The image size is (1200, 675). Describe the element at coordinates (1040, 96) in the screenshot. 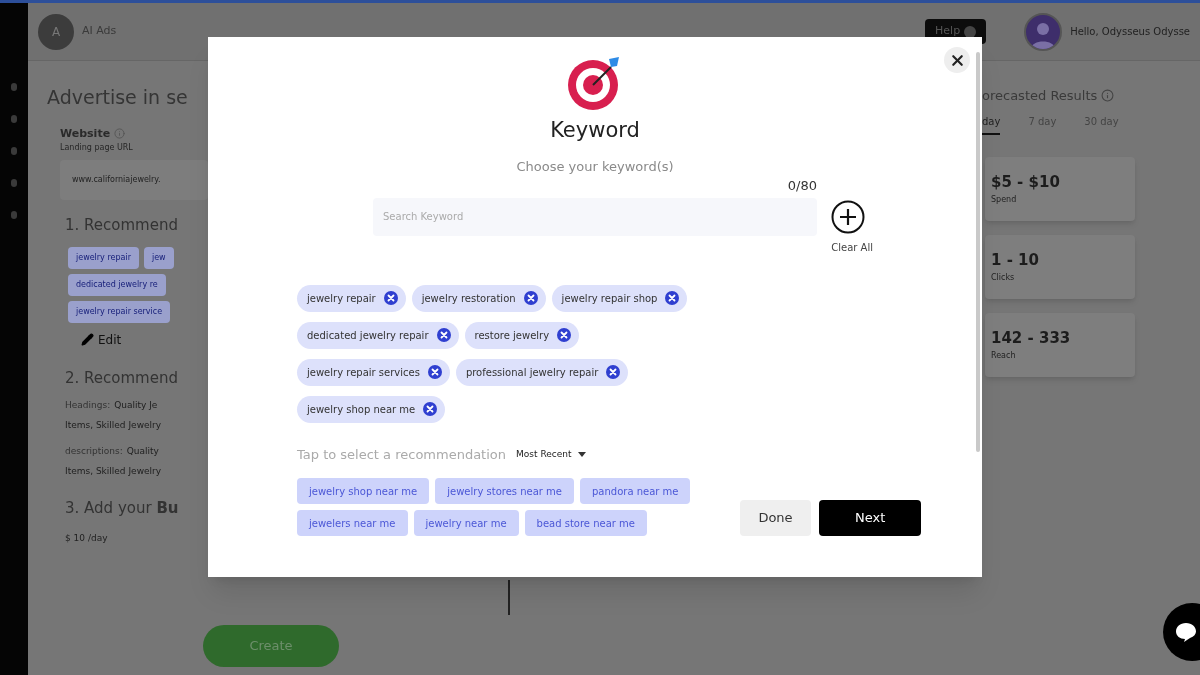

I see `forecast-title: orecasted Results` at that location.